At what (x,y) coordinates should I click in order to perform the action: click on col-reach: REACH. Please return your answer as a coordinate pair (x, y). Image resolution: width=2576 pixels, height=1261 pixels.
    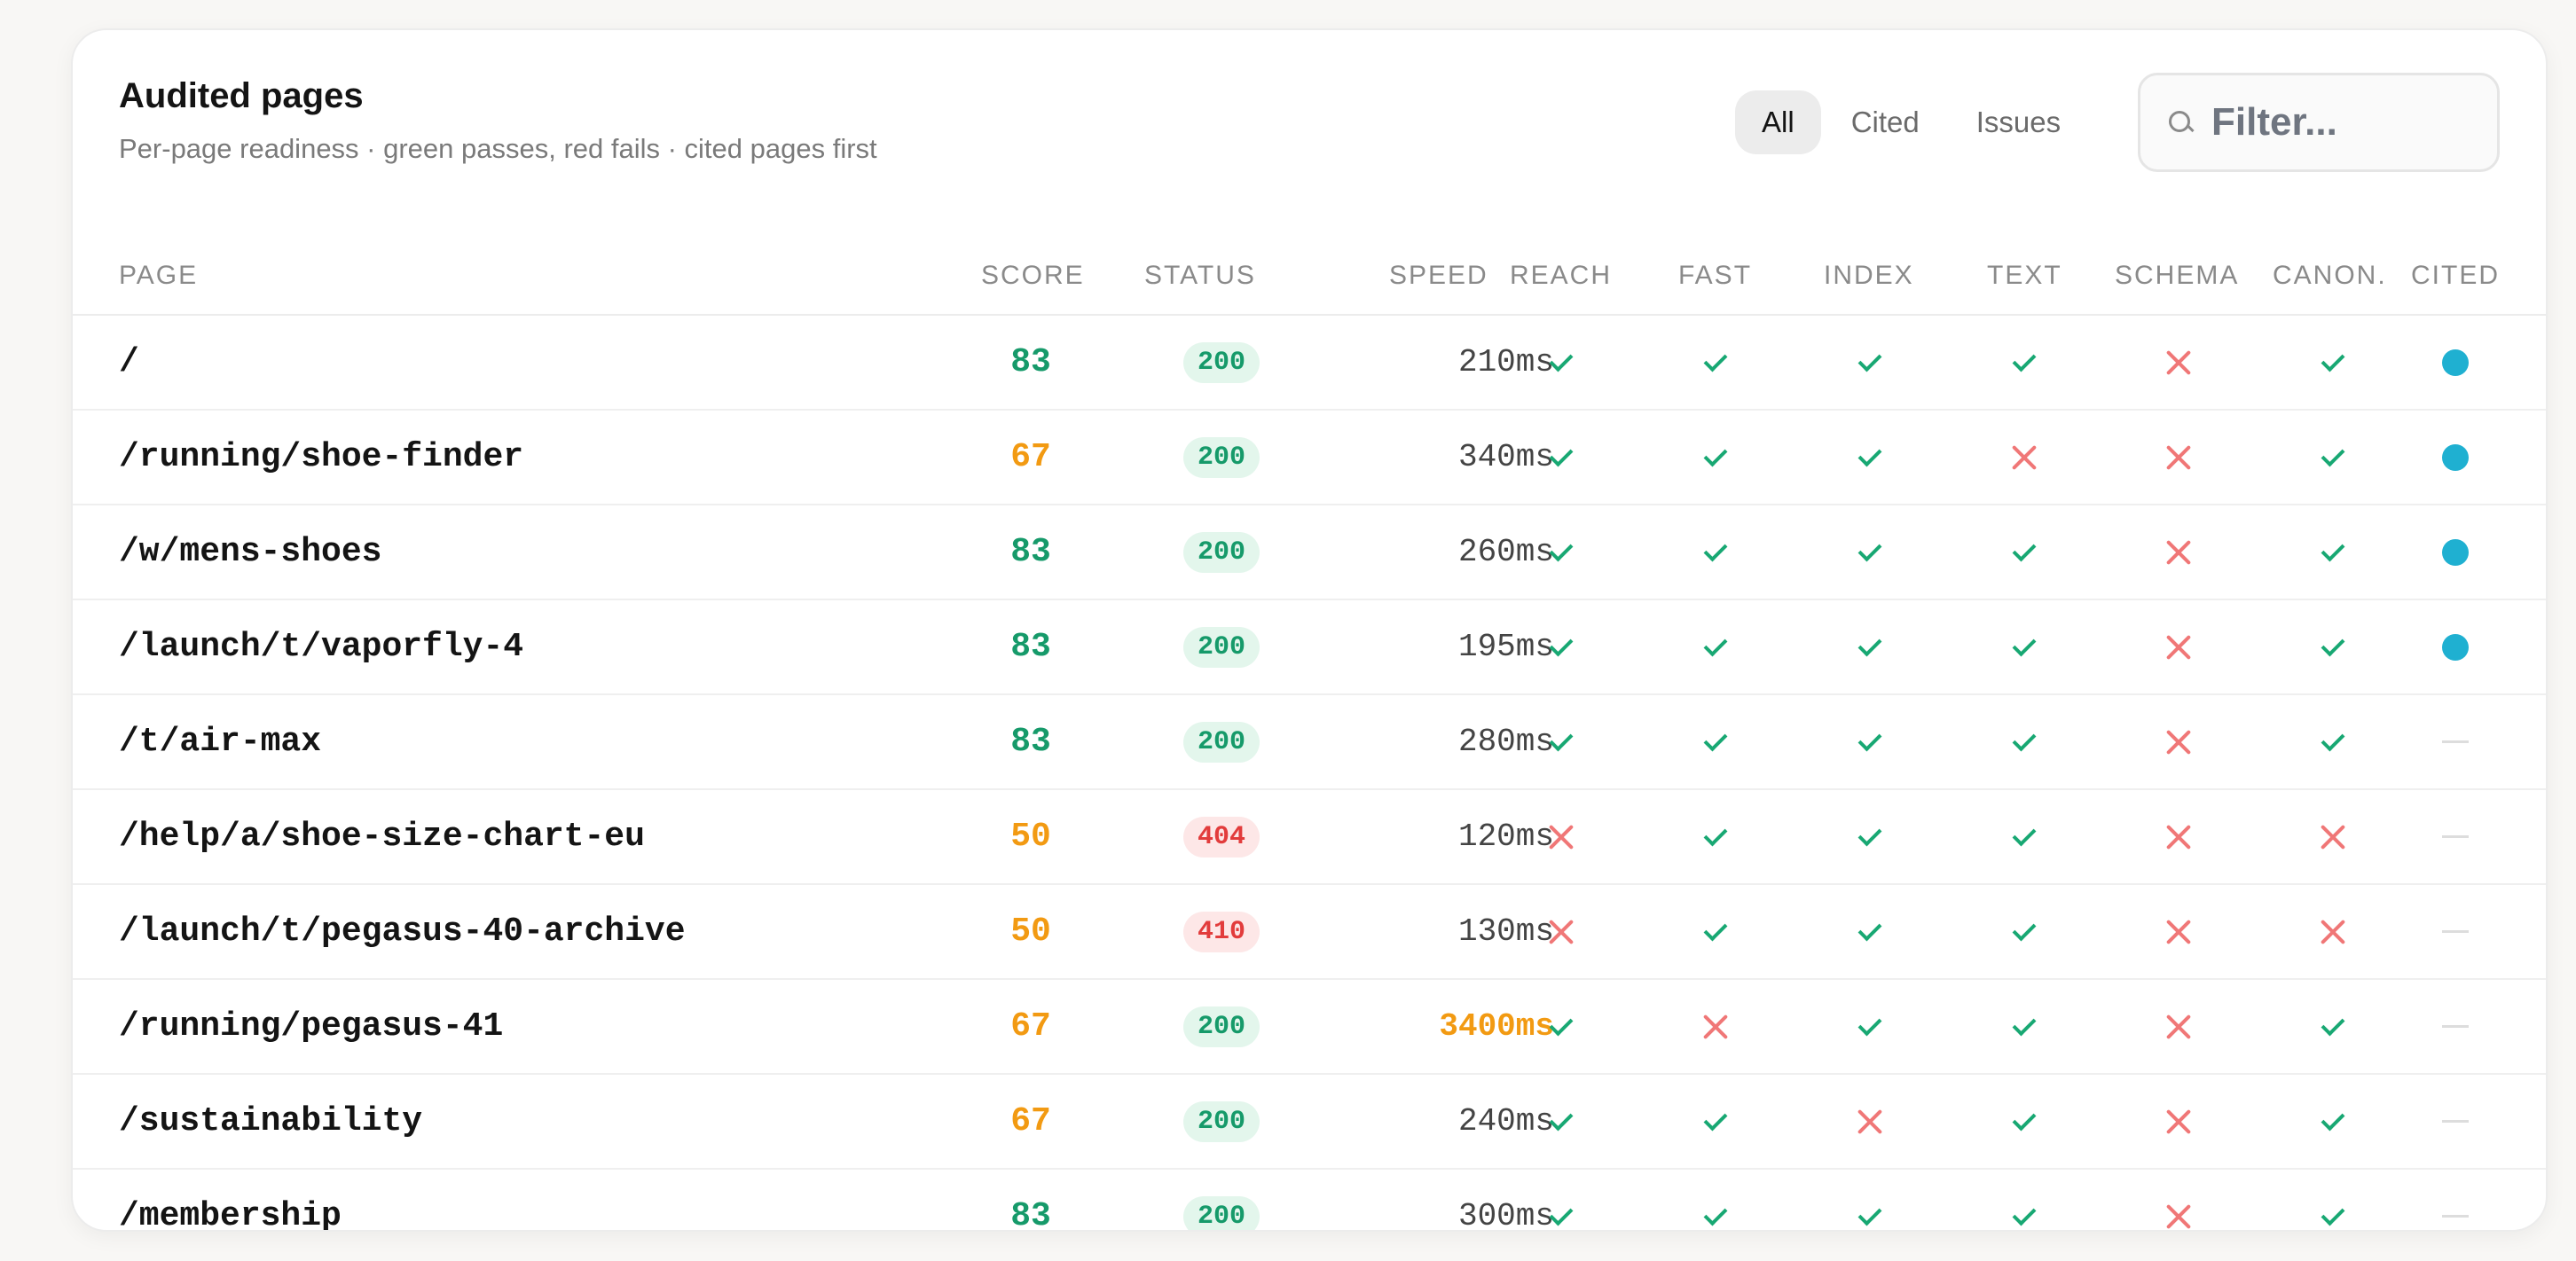
    Looking at the image, I should click on (1561, 276).